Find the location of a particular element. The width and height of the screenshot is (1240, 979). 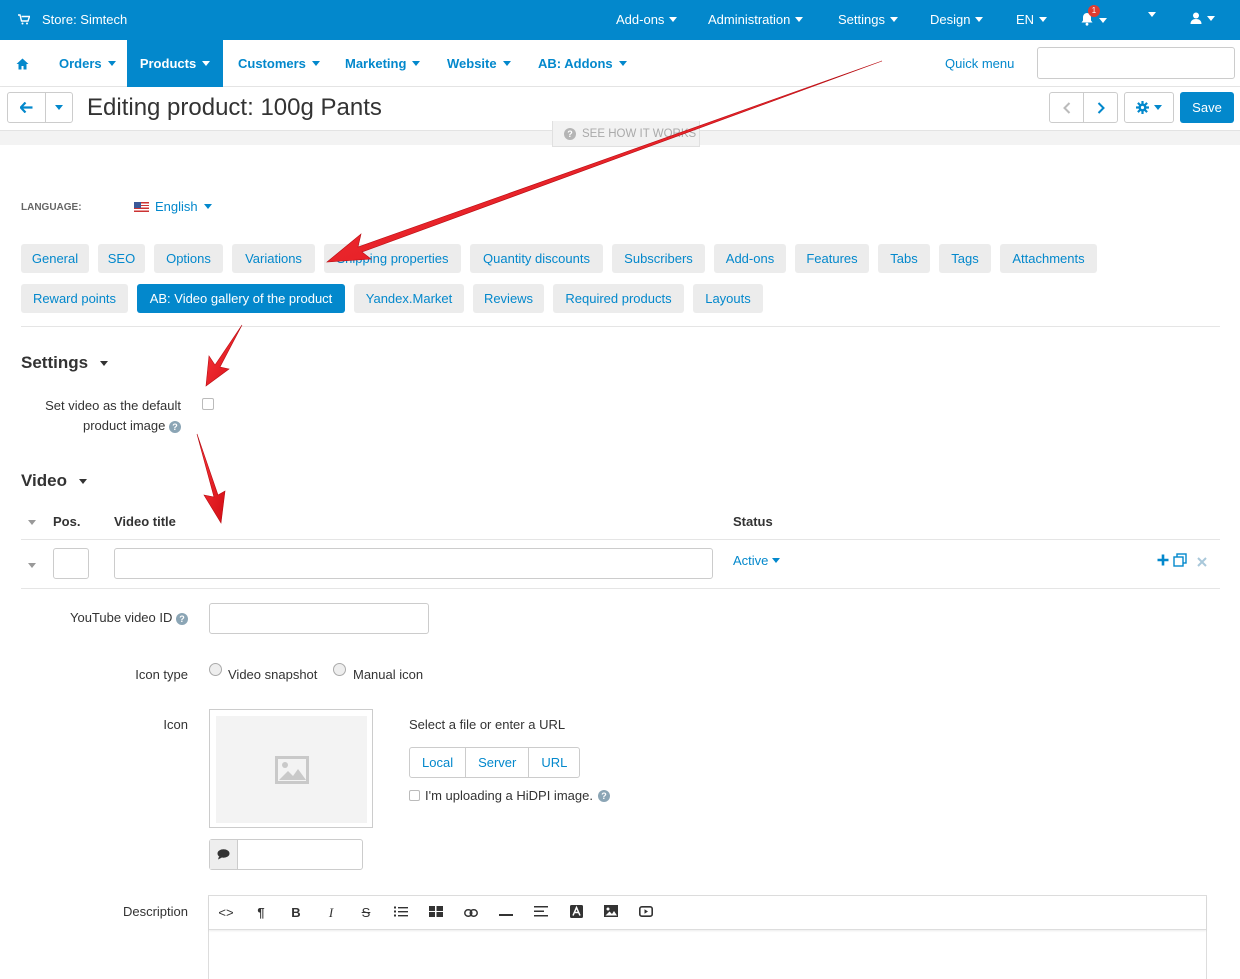

tab-subscribers: Subscribers is located at coordinates (658, 258).